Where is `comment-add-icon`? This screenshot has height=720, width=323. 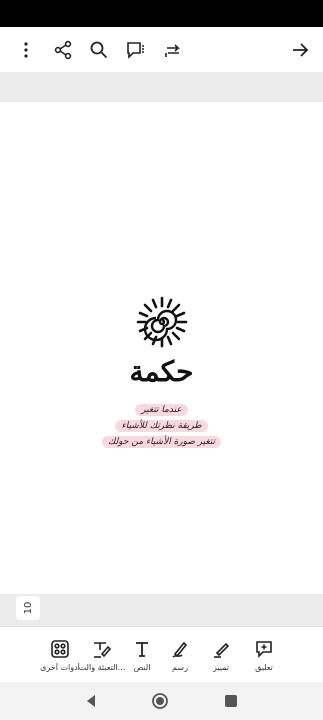 comment-add-icon is located at coordinates (264, 649).